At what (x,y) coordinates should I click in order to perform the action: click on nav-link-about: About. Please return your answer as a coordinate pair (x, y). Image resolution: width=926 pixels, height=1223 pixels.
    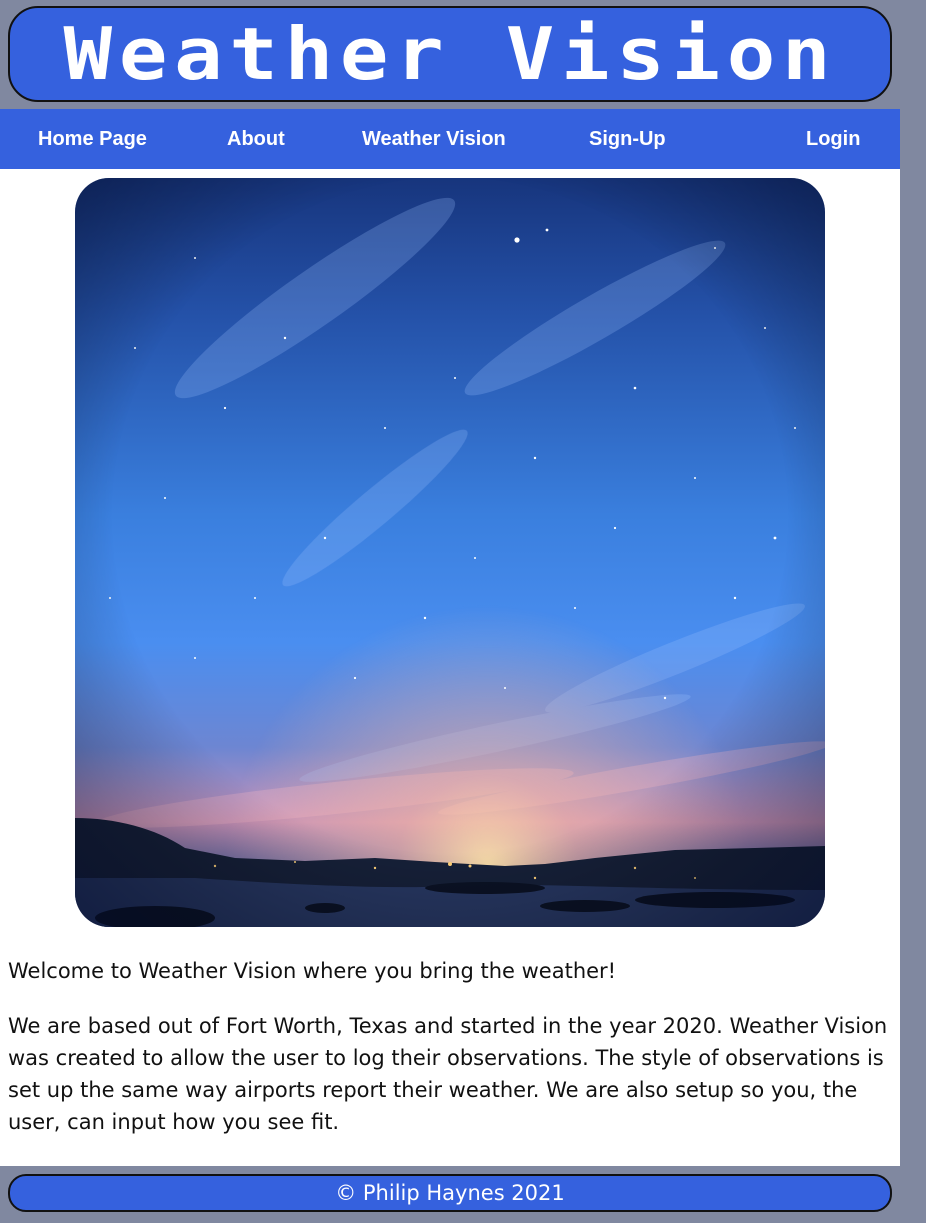
    Looking at the image, I should click on (256, 139).